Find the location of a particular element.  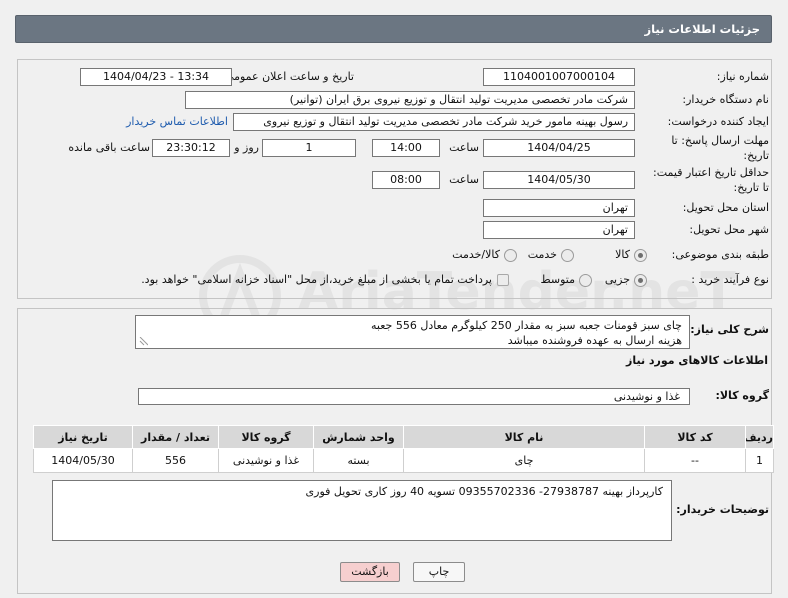

description-label: شرح کلی نیاز: is located at coordinates (729, 329).